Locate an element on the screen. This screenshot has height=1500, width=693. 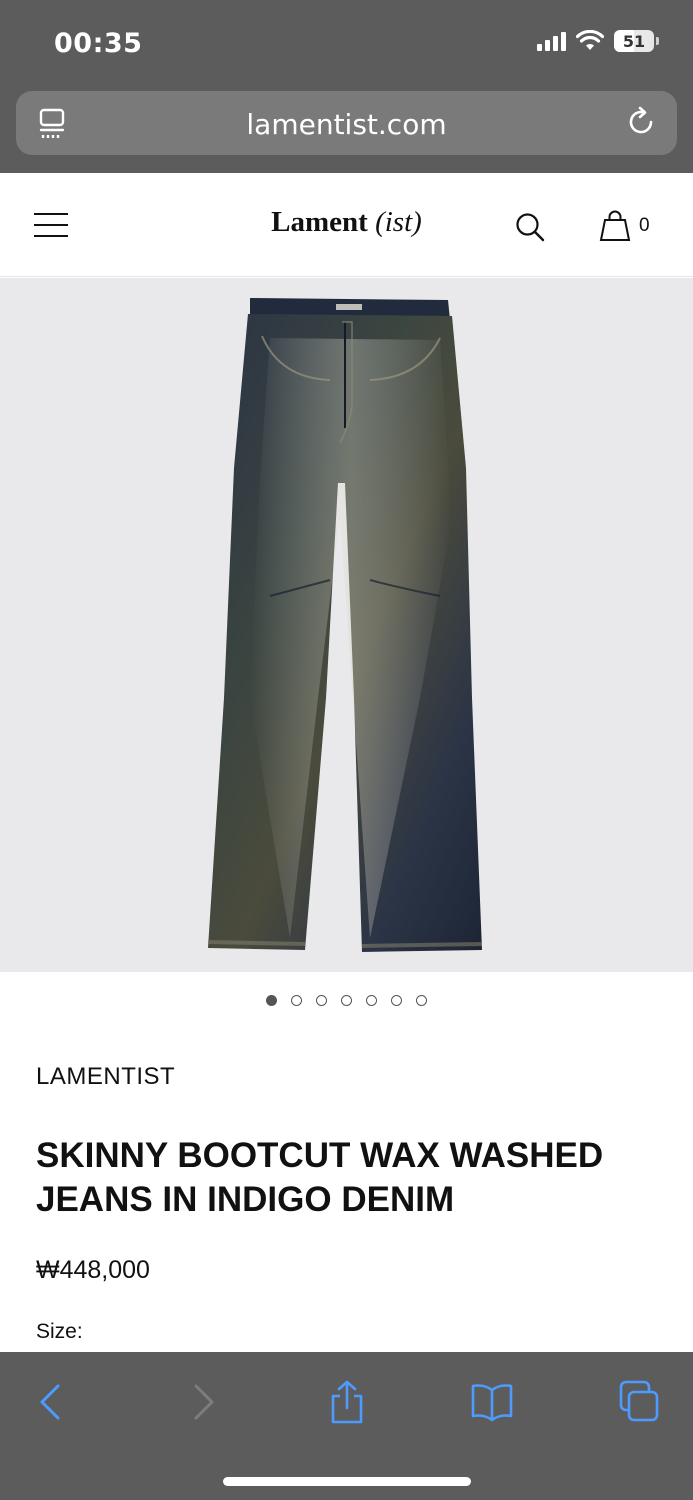
site-logo: Lament (ist) is located at coordinates (346, 222).